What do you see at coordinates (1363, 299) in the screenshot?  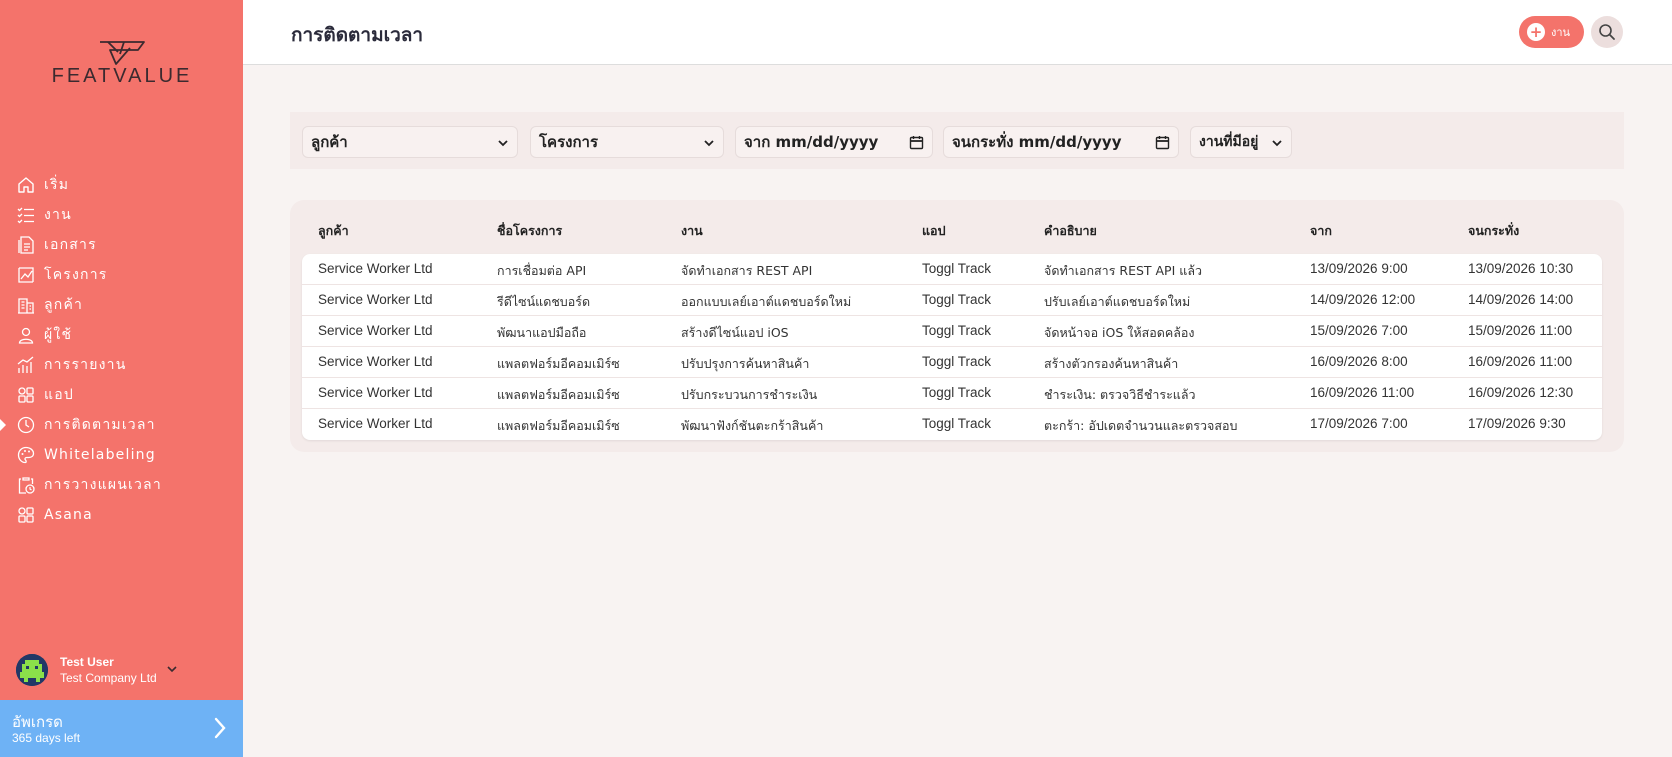 I see `cell-from: 14/09/2026 12:00` at bounding box center [1363, 299].